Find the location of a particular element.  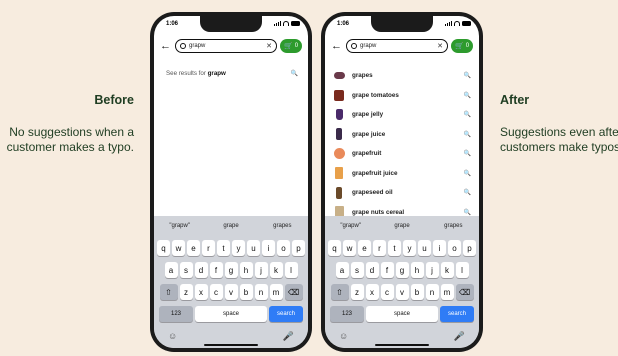

suggestion-item: grape tomatoes 🔍 is located at coordinates (402, 96).